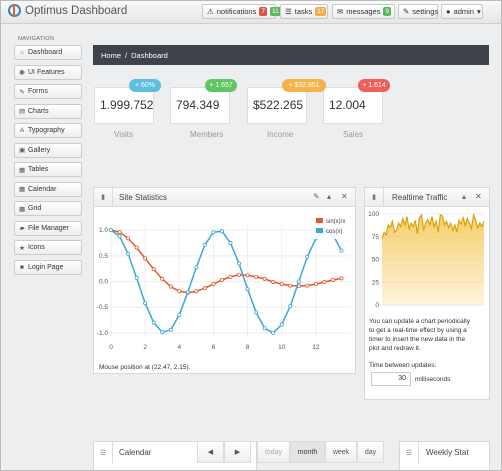 The height and width of the screenshot is (471, 502). I want to click on brand: Optimus Dashboard, so click(67, 10).